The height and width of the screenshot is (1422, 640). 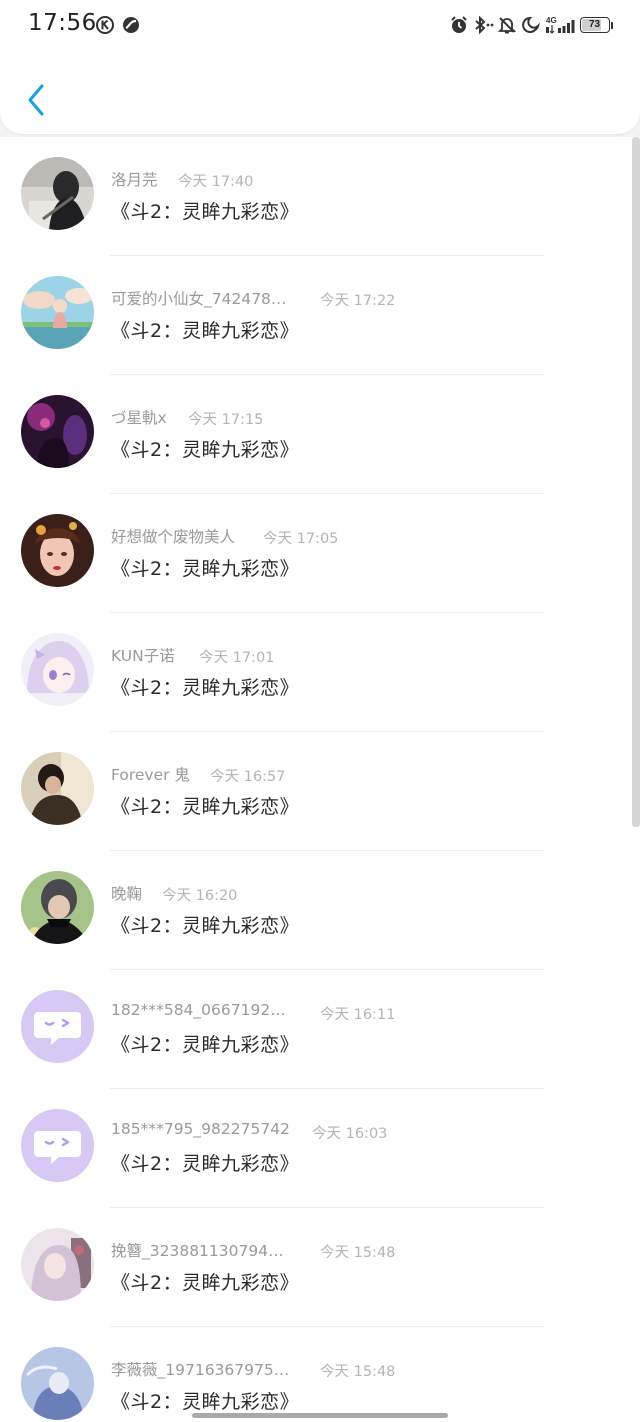 I want to click on message-meta: 185***795_982275742 今天 16:03, so click(x=365, y=1132).